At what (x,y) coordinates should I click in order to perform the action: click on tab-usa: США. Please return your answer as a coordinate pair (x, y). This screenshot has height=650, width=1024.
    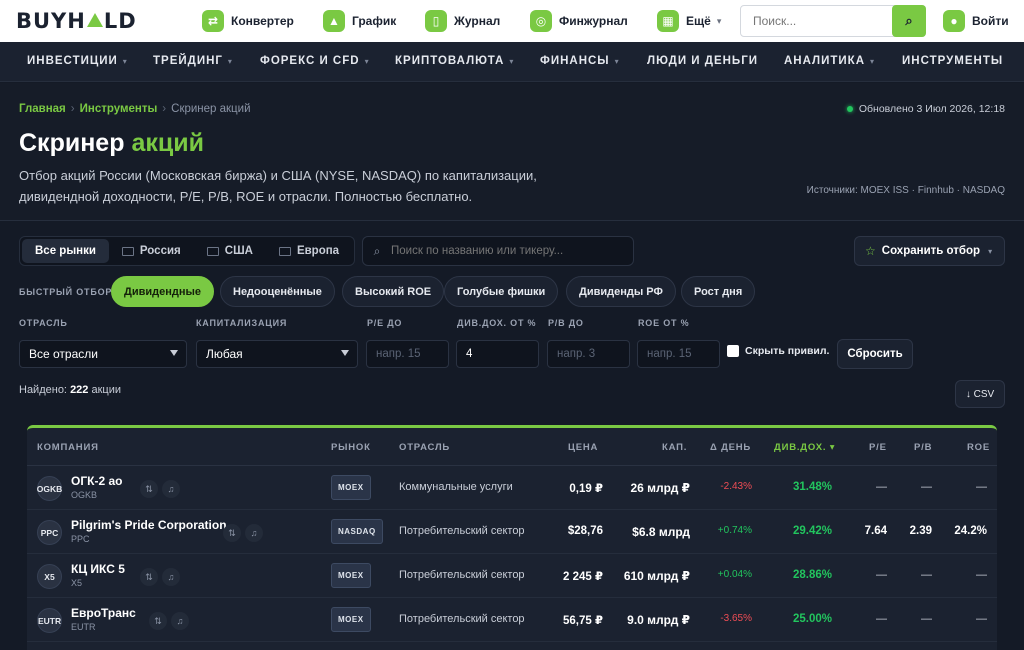
    Looking at the image, I should click on (230, 251).